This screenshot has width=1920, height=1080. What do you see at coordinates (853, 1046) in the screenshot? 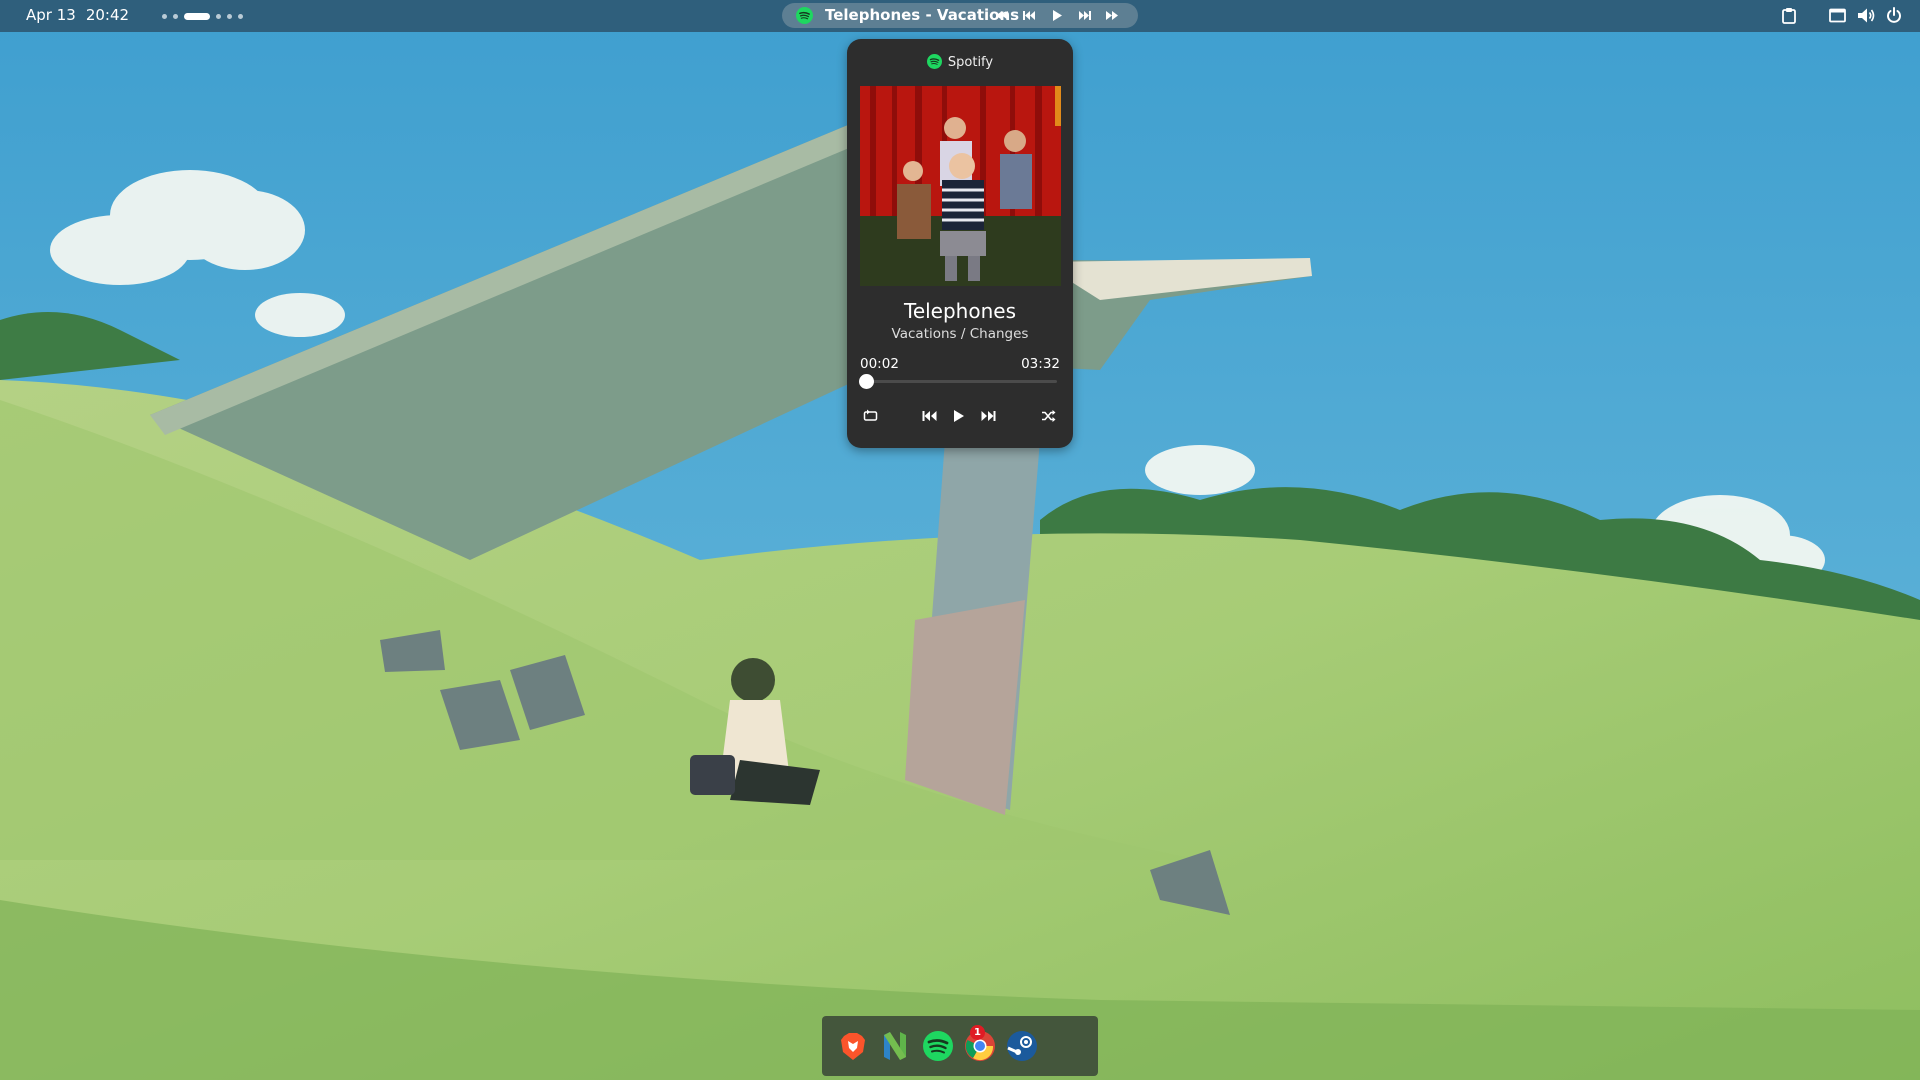
I see `brave-browser-icon` at bounding box center [853, 1046].